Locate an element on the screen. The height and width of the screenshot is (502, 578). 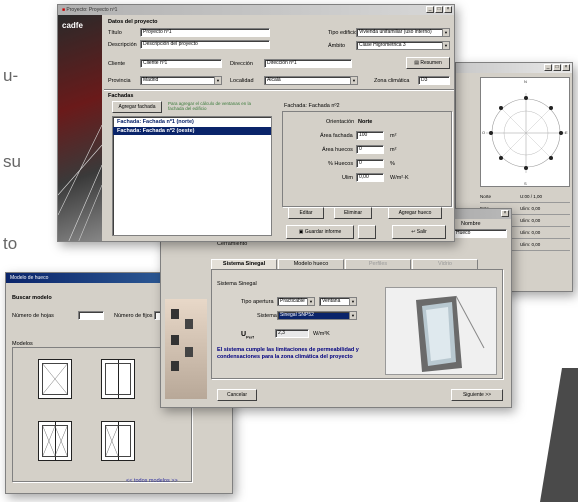
window-profile-image is located at coordinates (441, 331).